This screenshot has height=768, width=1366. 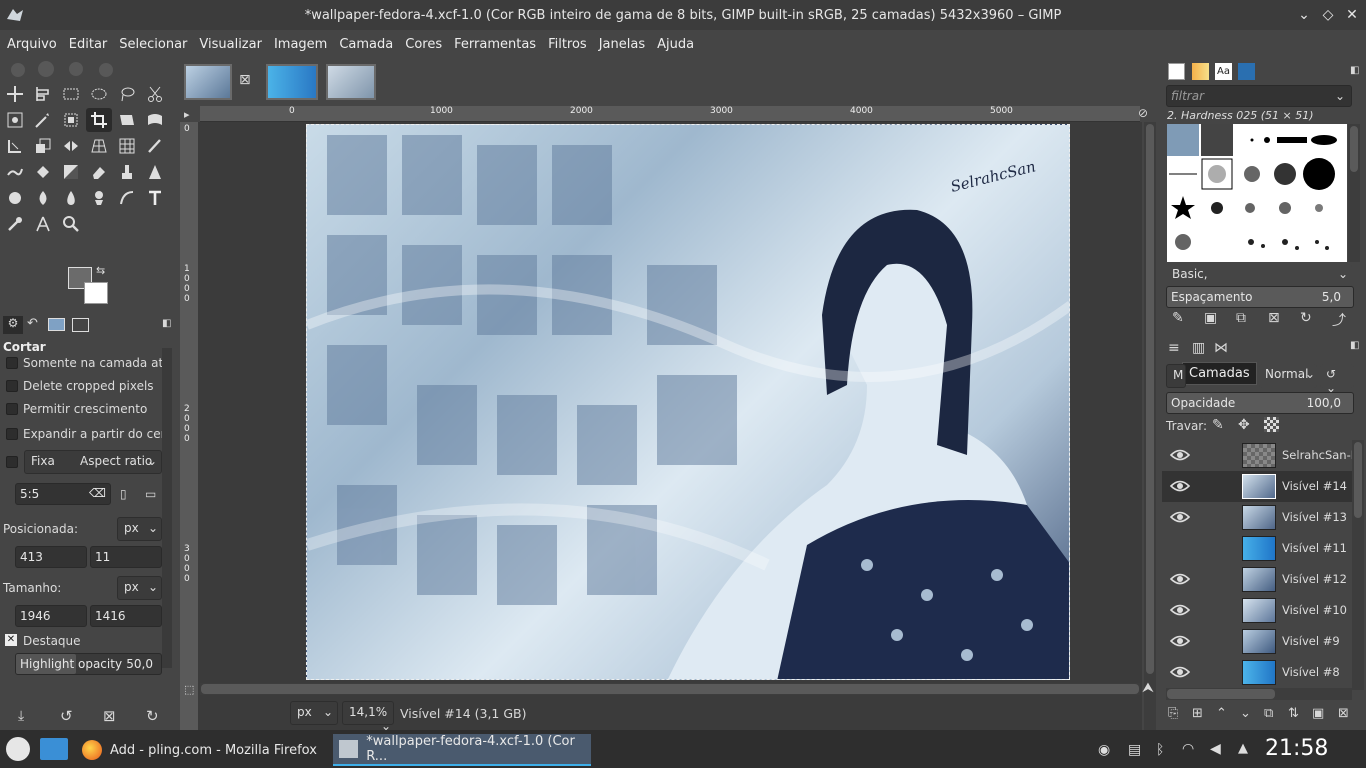 I want to click on volume-icon: ◀, so click(x=1215, y=749).